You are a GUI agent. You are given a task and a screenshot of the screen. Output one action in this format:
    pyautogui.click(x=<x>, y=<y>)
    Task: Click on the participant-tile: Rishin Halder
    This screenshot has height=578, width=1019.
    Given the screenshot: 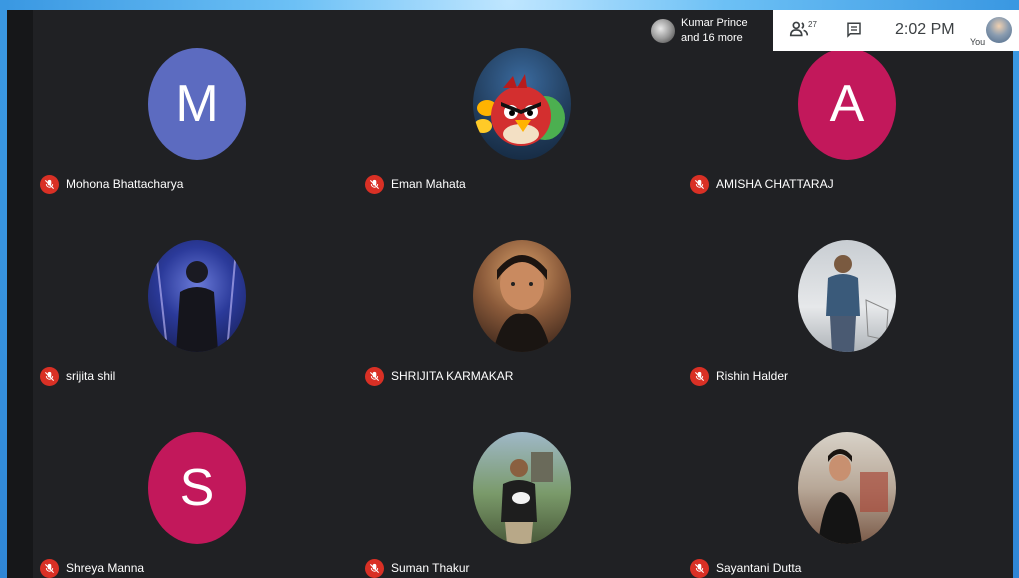 What is the action you would take?
    pyautogui.click(x=847, y=297)
    